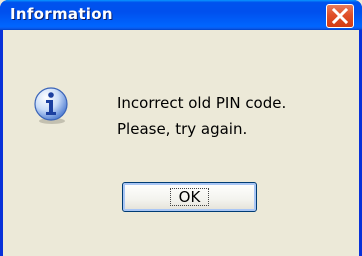  Describe the element at coordinates (51, 105) in the screenshot. I see `info-icon` at that location.